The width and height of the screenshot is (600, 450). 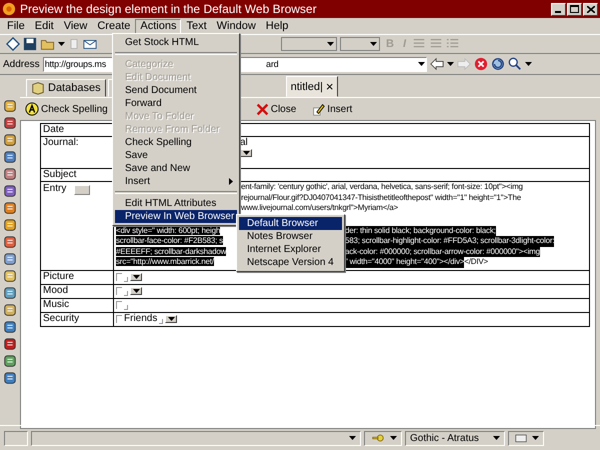 I want to click on code-text: </DIV>, so click(x=476, y=262).